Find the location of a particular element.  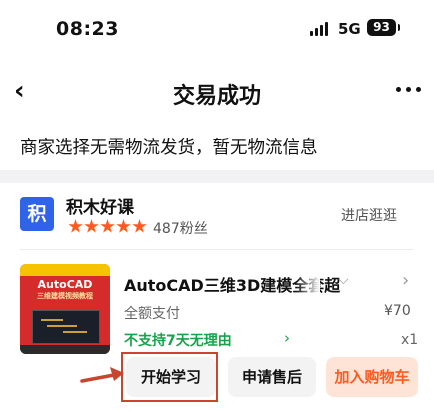

network-type: 5G is located at coordinates (349, 29).